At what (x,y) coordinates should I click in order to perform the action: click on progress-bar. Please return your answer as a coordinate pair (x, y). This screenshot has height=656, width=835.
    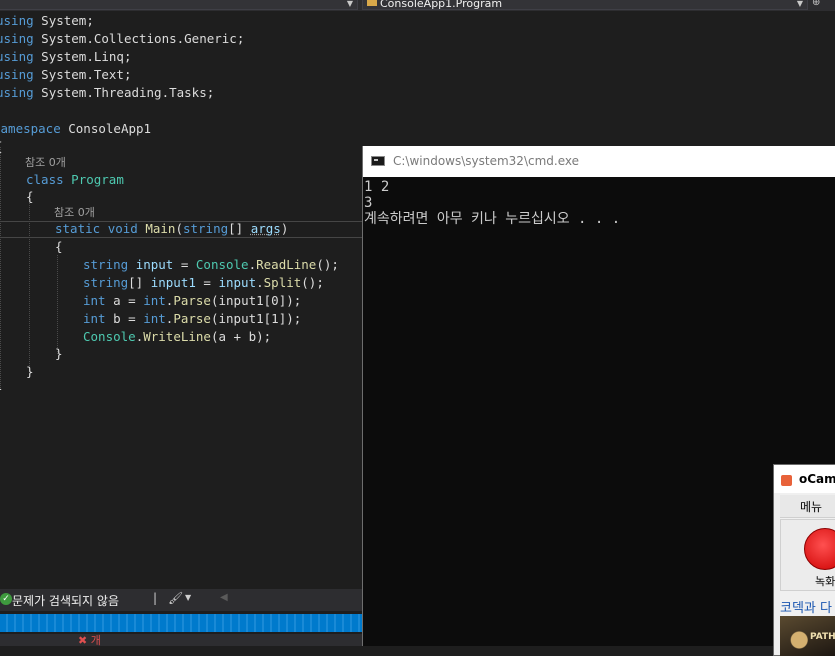
    Looking at the image, I should click on (181, 623).